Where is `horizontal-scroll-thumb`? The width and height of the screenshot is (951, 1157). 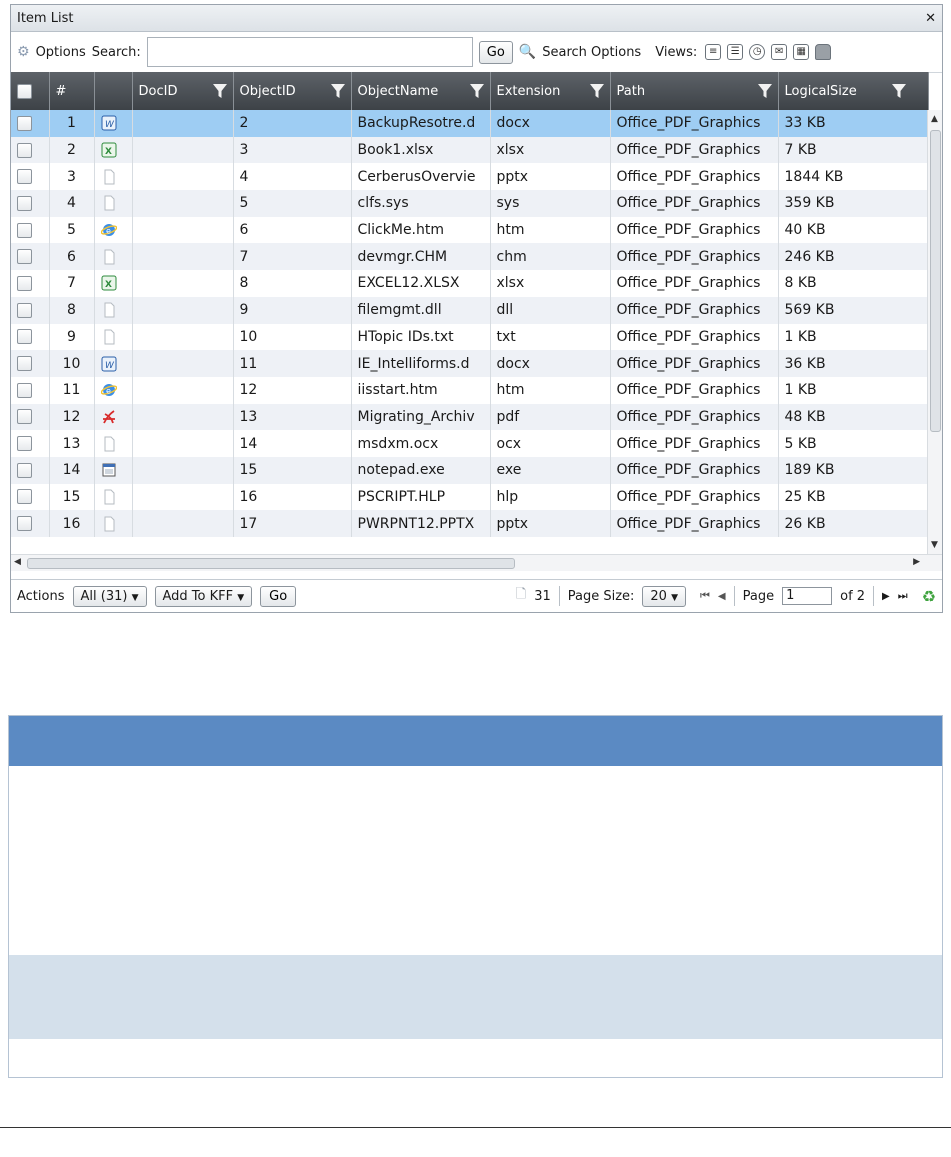 horizontal-scroll-thumb is located at coordinates (271, 563).